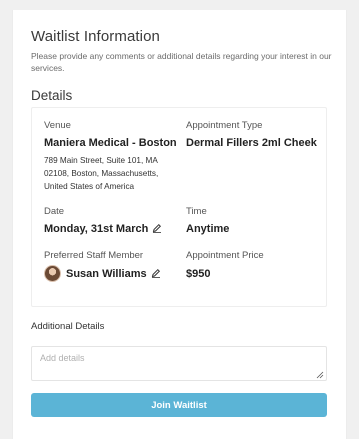  I want to click on join-waitlist-button: Join Waitlist, so click(179, 405).